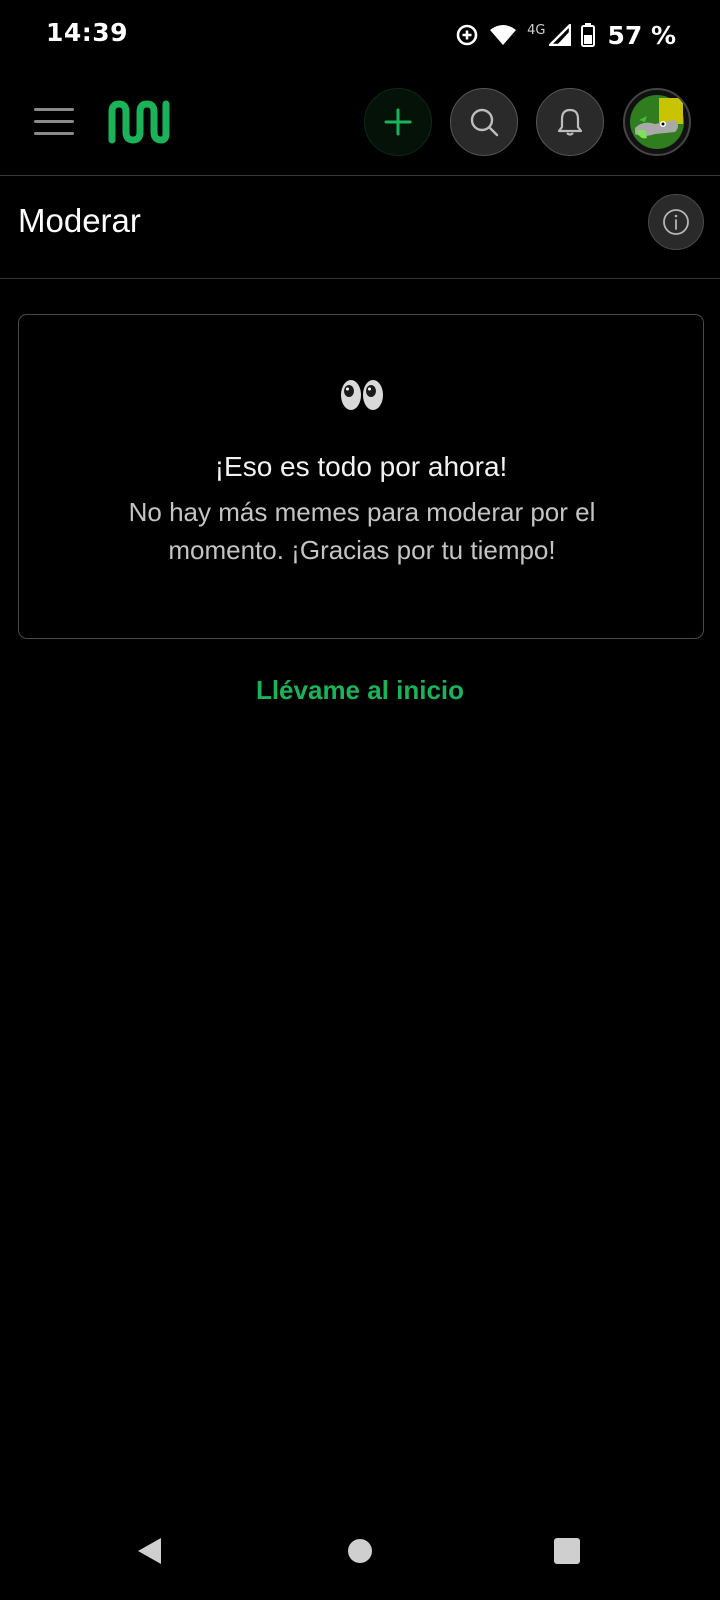 The width and height of the screenshot is (720, 1600). Describe the element at coordinates (362, 397) in the screenshot. I see `eyes-icon` at that location.